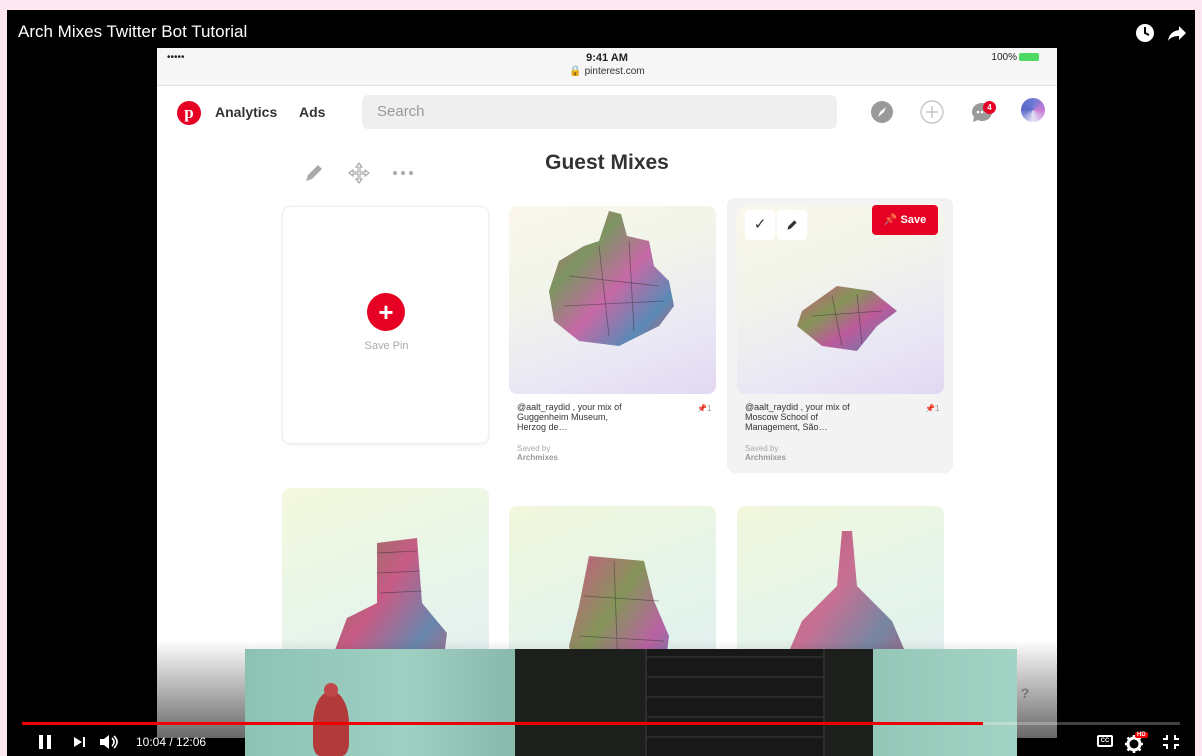 The image size is (1202, 756). Describe the element at coordinates (312, 112) in the screenshot. I see `nav-link-ads: Ads` at that location.